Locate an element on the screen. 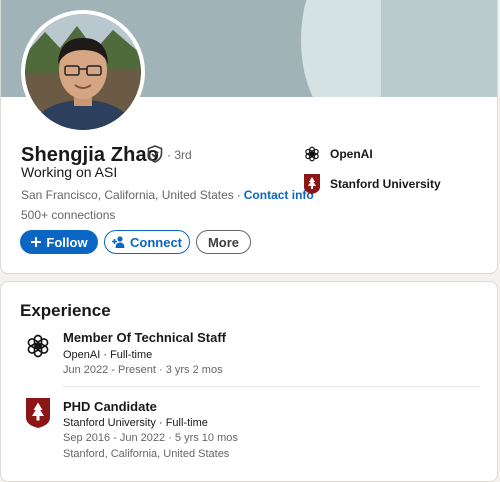 The image size is (500, 482). add-person-icon is located at coordinates (119, 242).